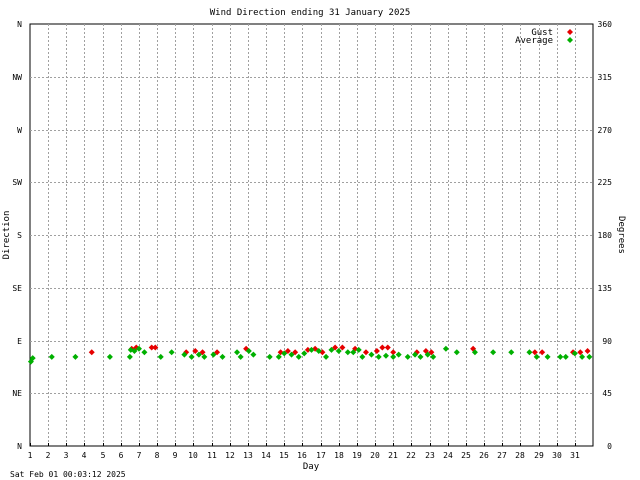 The image size is (640, 480). Describe the element at coordinates (302, 455) in the screenshot. I see `x-tick-label: 16` at that location.